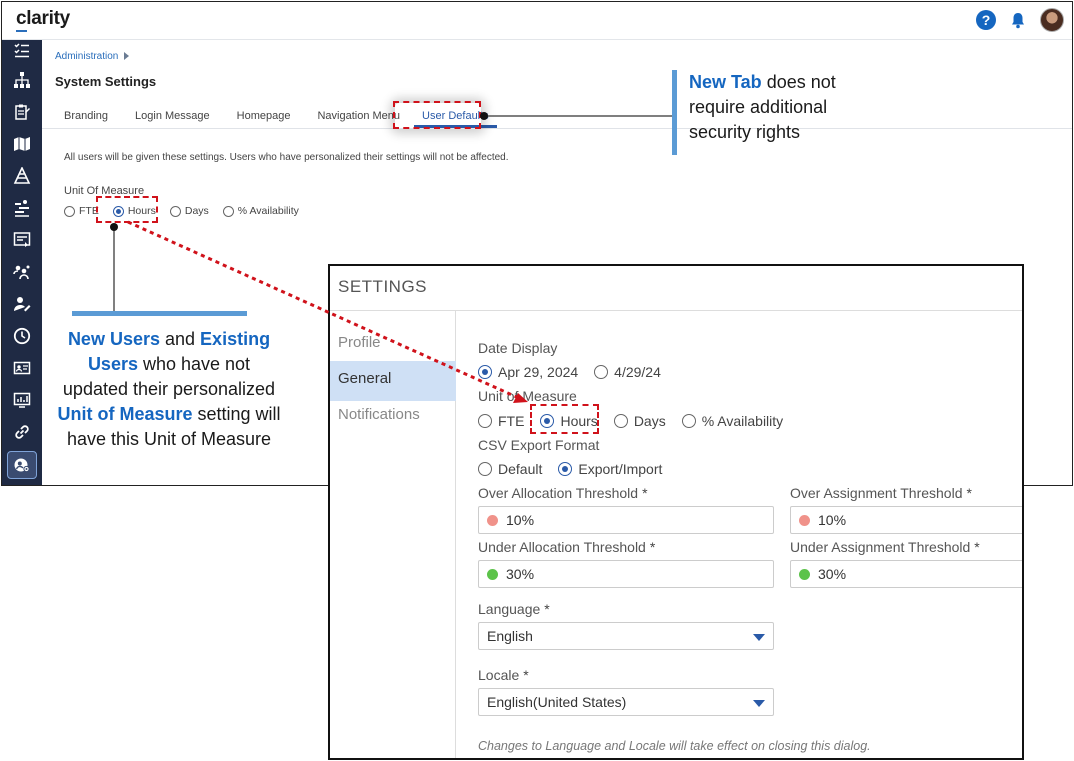  What do you see at coordinates (485, 469) in the screenshot?
I see `radio-csv-default` at bounding box center [485, 469].